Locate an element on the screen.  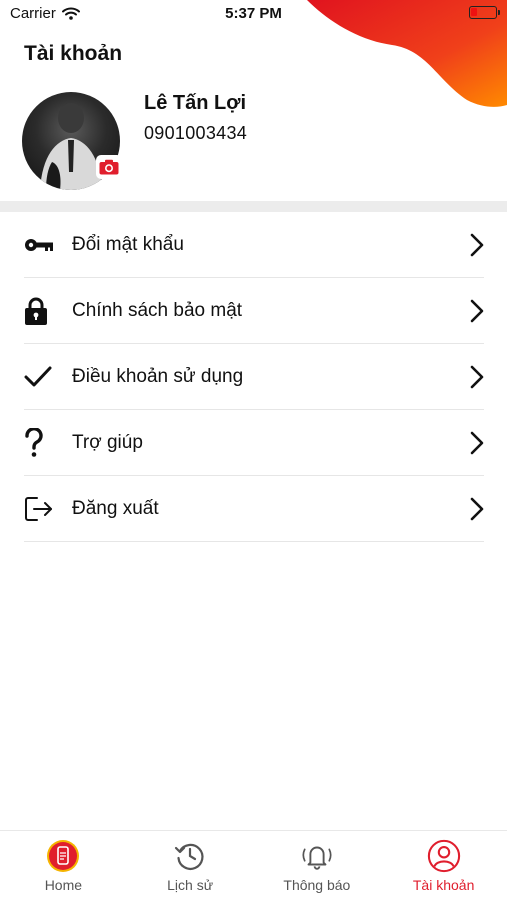
tab-account: Tài khoản is located at coordinates (443, 865).